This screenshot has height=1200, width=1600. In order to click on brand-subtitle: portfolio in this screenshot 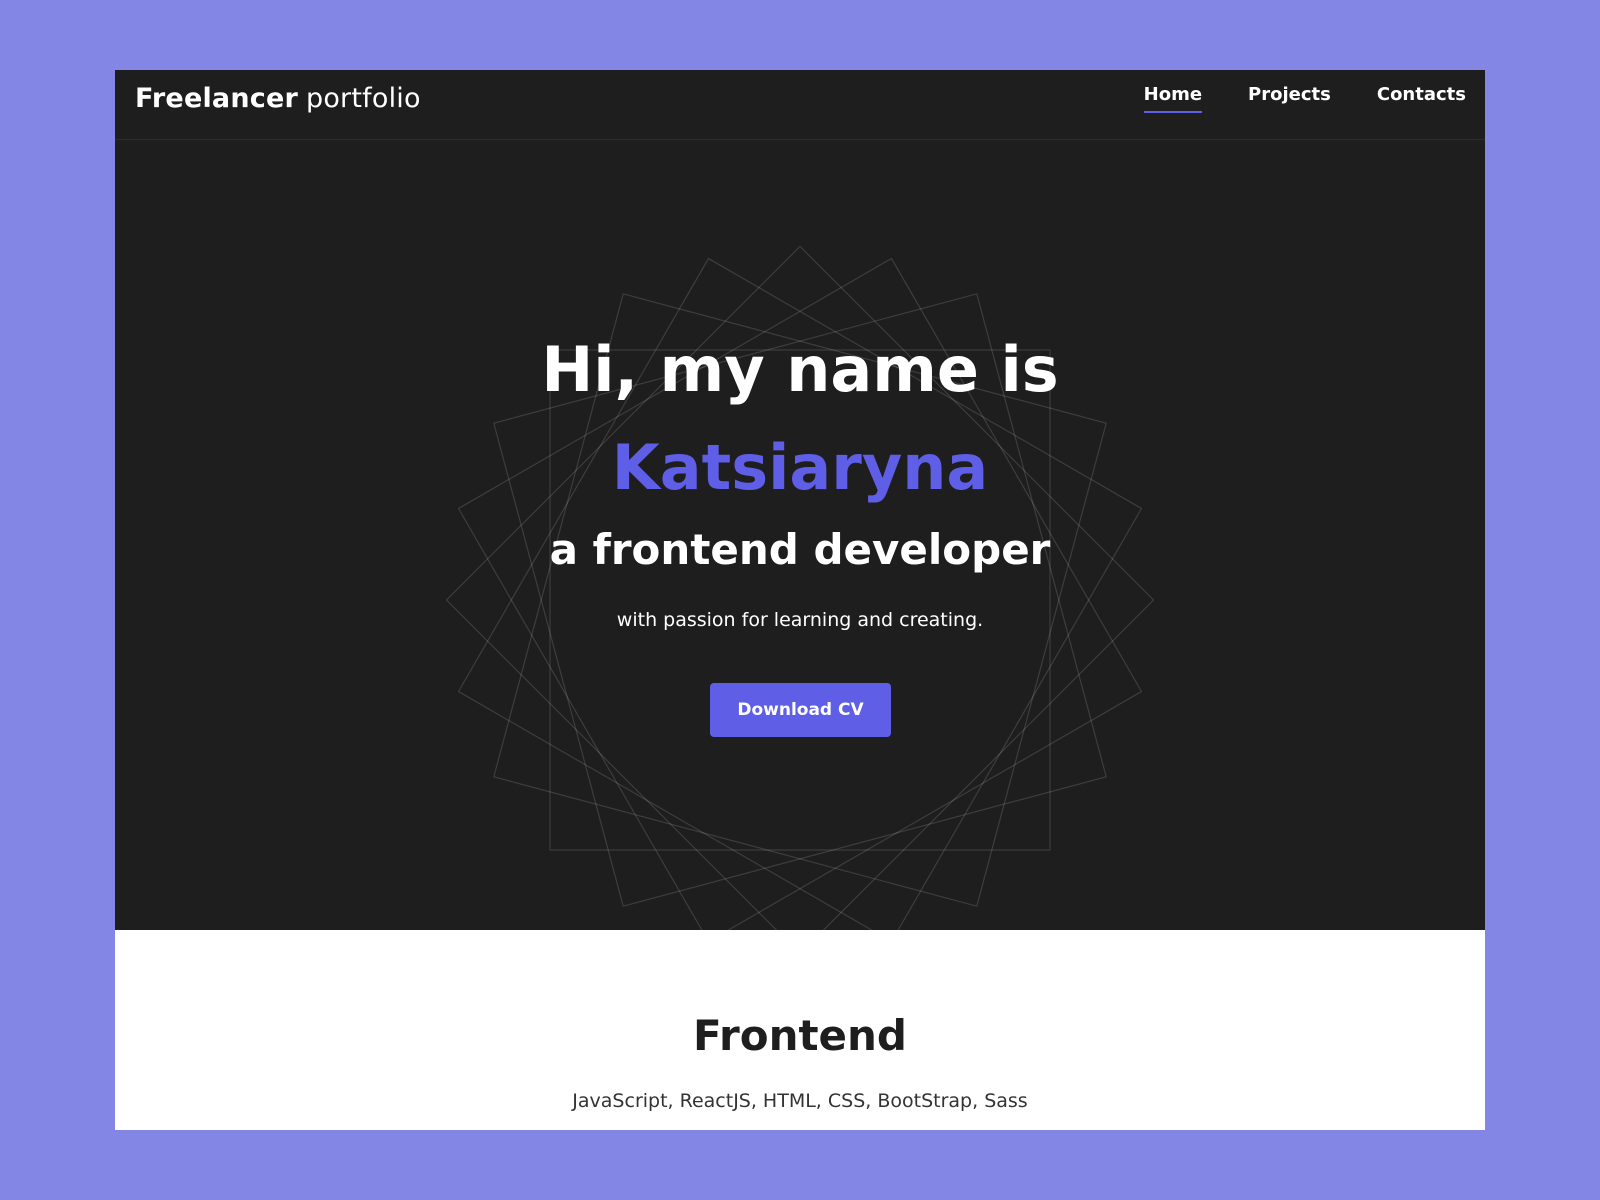, I will do `click(363, 98)`.